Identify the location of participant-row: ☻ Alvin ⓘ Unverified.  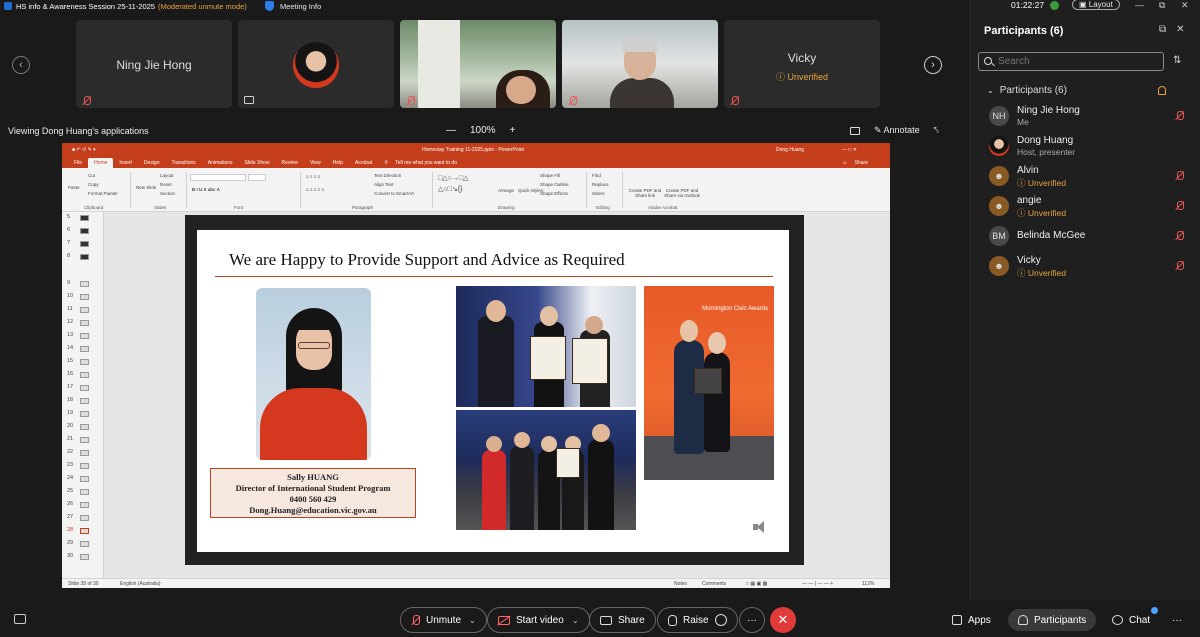
(1089, 177).